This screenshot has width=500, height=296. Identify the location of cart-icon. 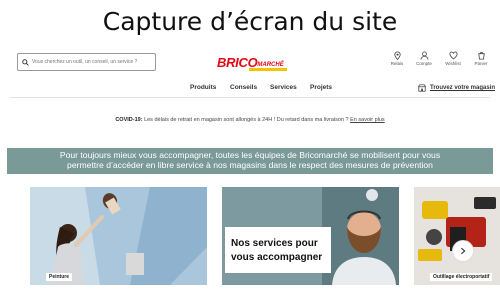
(481, 55).